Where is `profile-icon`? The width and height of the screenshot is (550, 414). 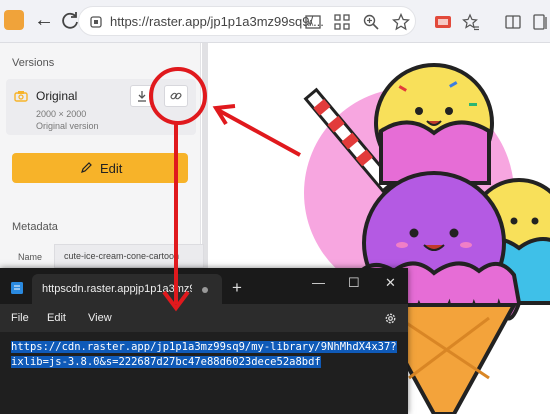 profile-icon is located at coordinates (14, 20).